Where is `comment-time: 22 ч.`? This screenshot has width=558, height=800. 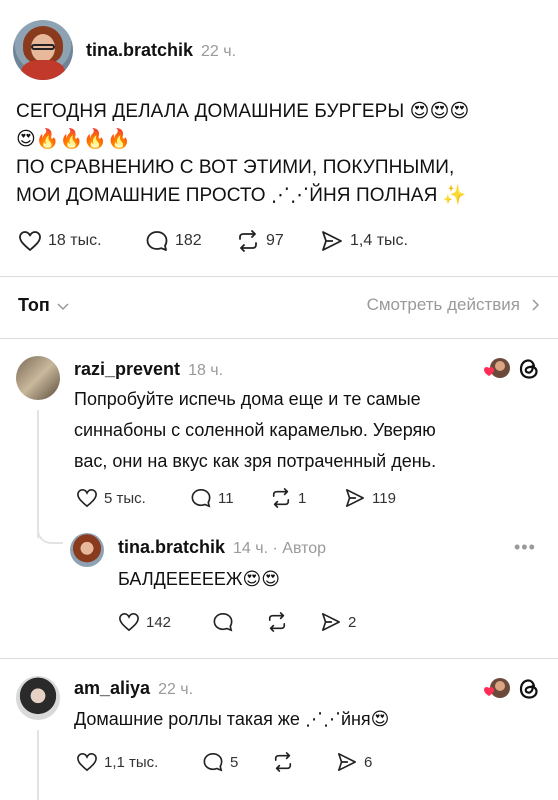 comment-time: 22 ч. is located at coordinates (176, 689).